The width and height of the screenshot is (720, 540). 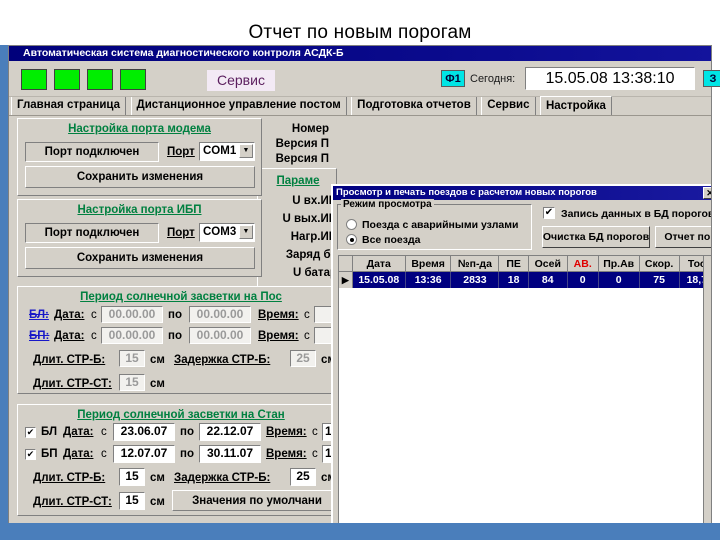 I want to click on modem-port-select: COM1 ▼, so click(x=227, y=151).